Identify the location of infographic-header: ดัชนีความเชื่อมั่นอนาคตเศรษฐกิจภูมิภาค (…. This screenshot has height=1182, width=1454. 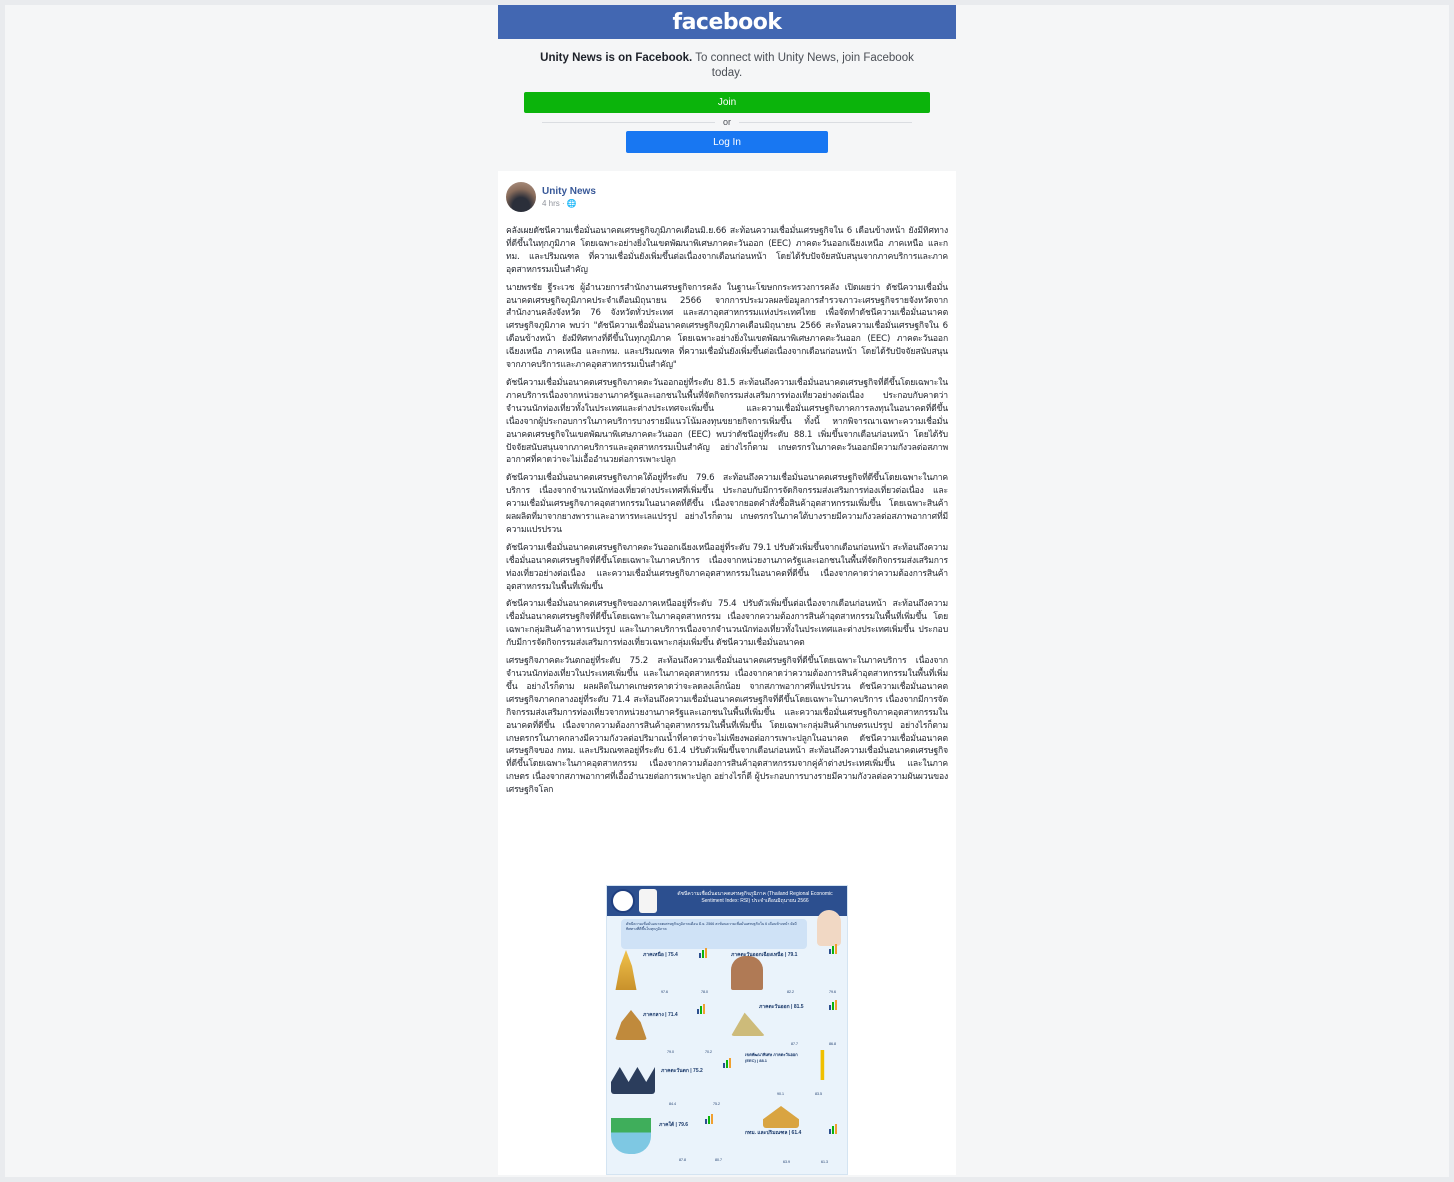
(727, 901).